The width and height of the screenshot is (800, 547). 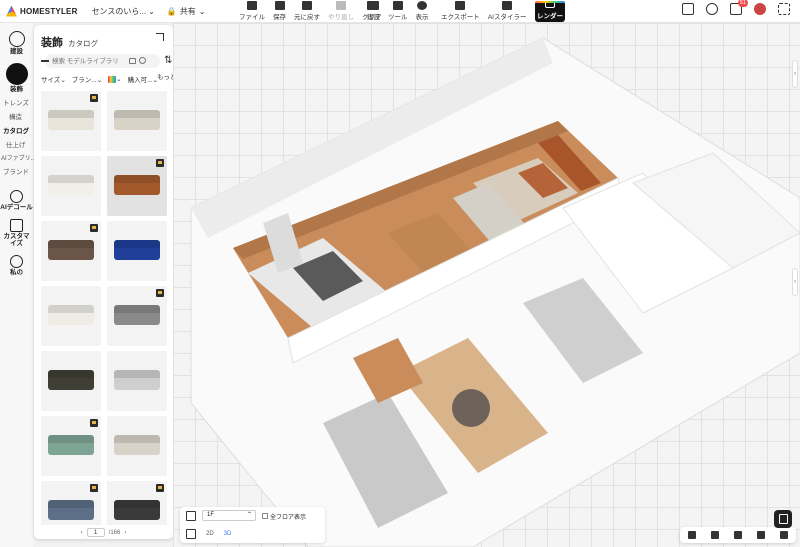 I want to click on filter-size: サイズ⌄, so click(x=53, y=79).